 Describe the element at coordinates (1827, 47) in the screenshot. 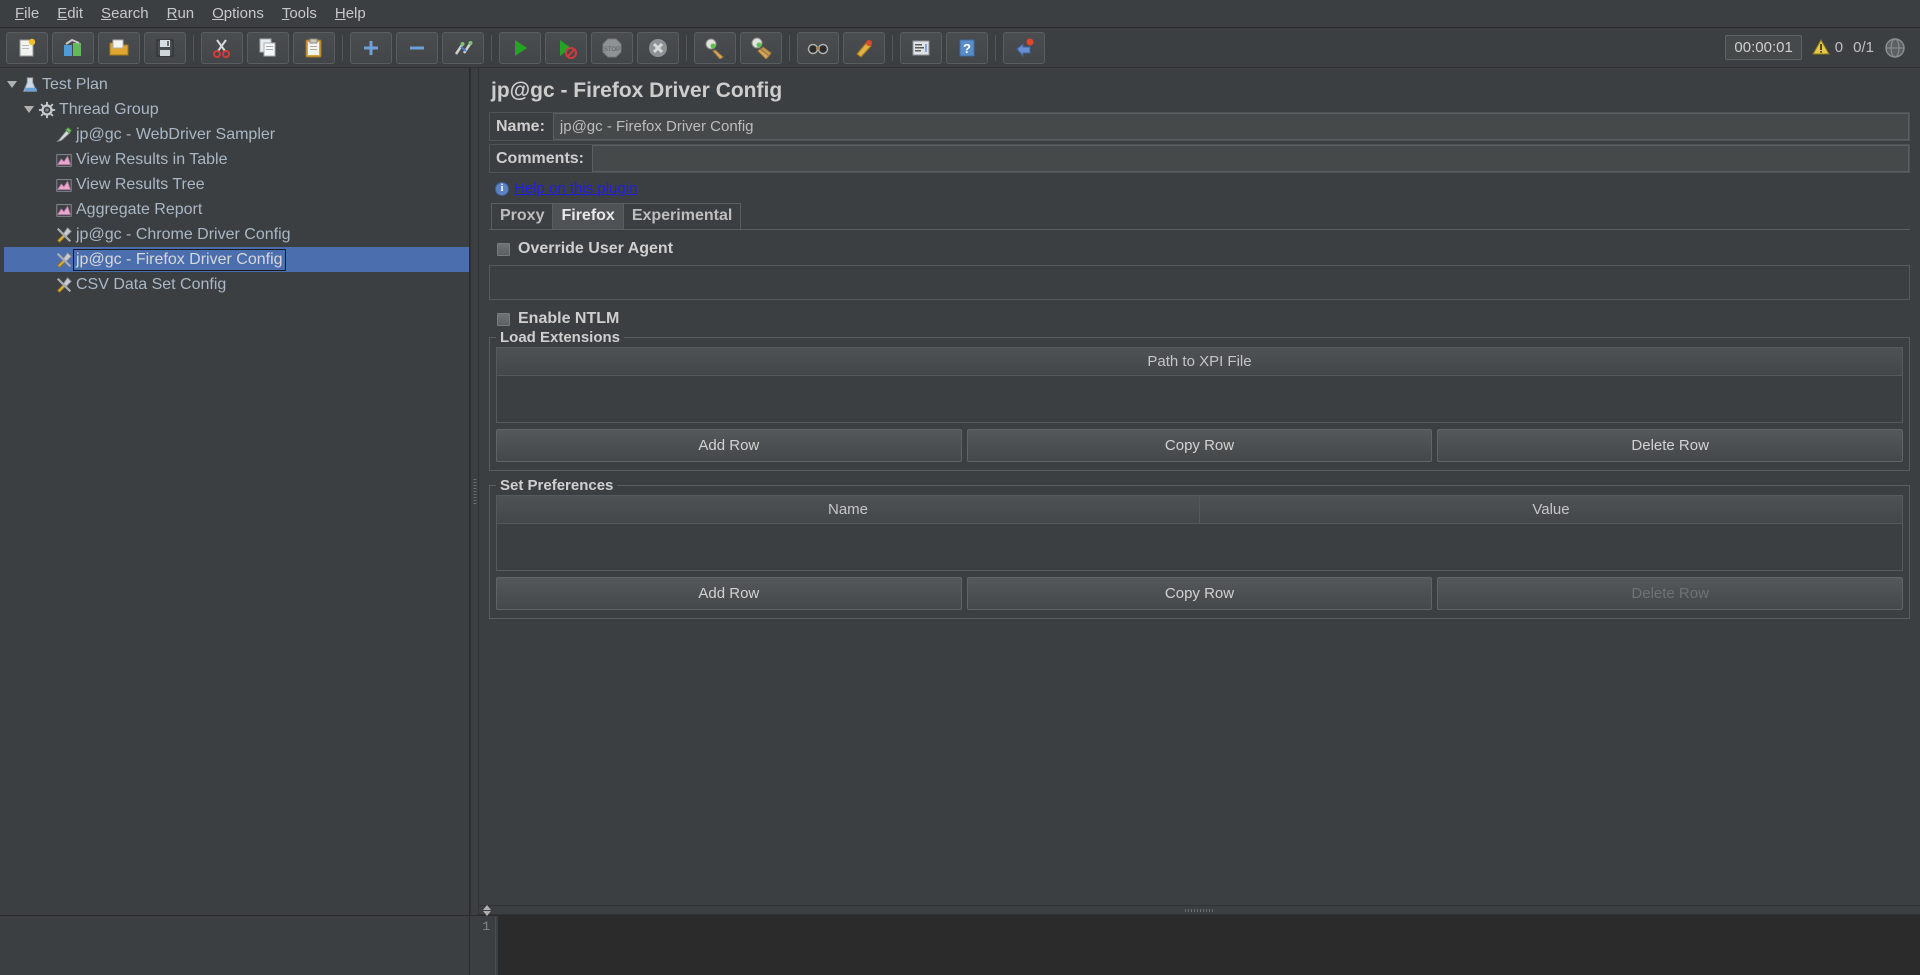

I see `warning-indicator: 0` at that location.